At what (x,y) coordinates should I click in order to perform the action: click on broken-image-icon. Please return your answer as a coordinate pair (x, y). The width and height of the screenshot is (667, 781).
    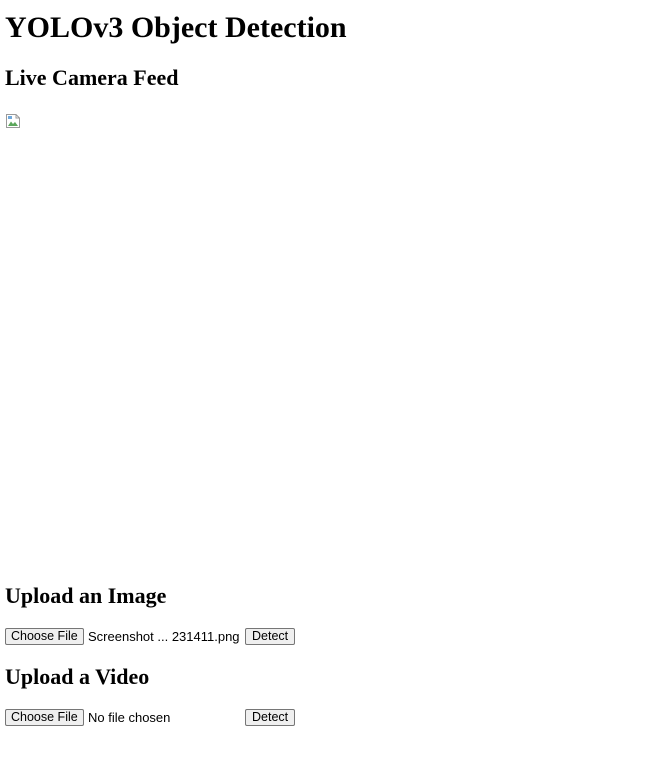
    Looking at the image, I should click on (13, 121).